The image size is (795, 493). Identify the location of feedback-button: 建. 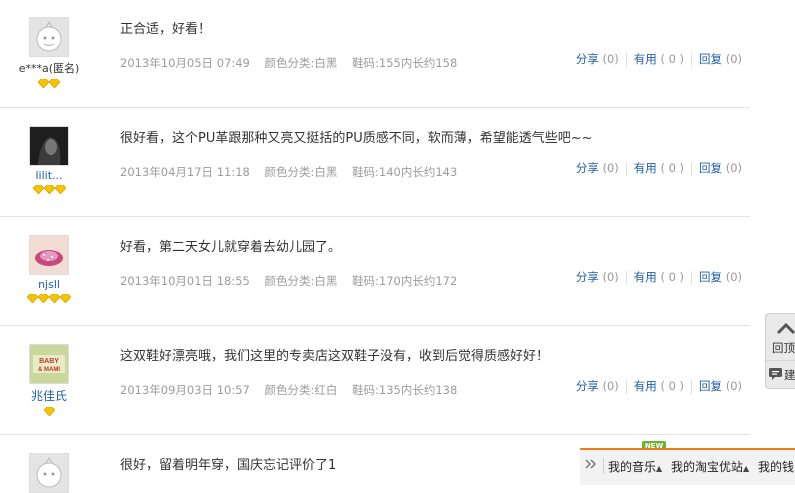
(780, 375).